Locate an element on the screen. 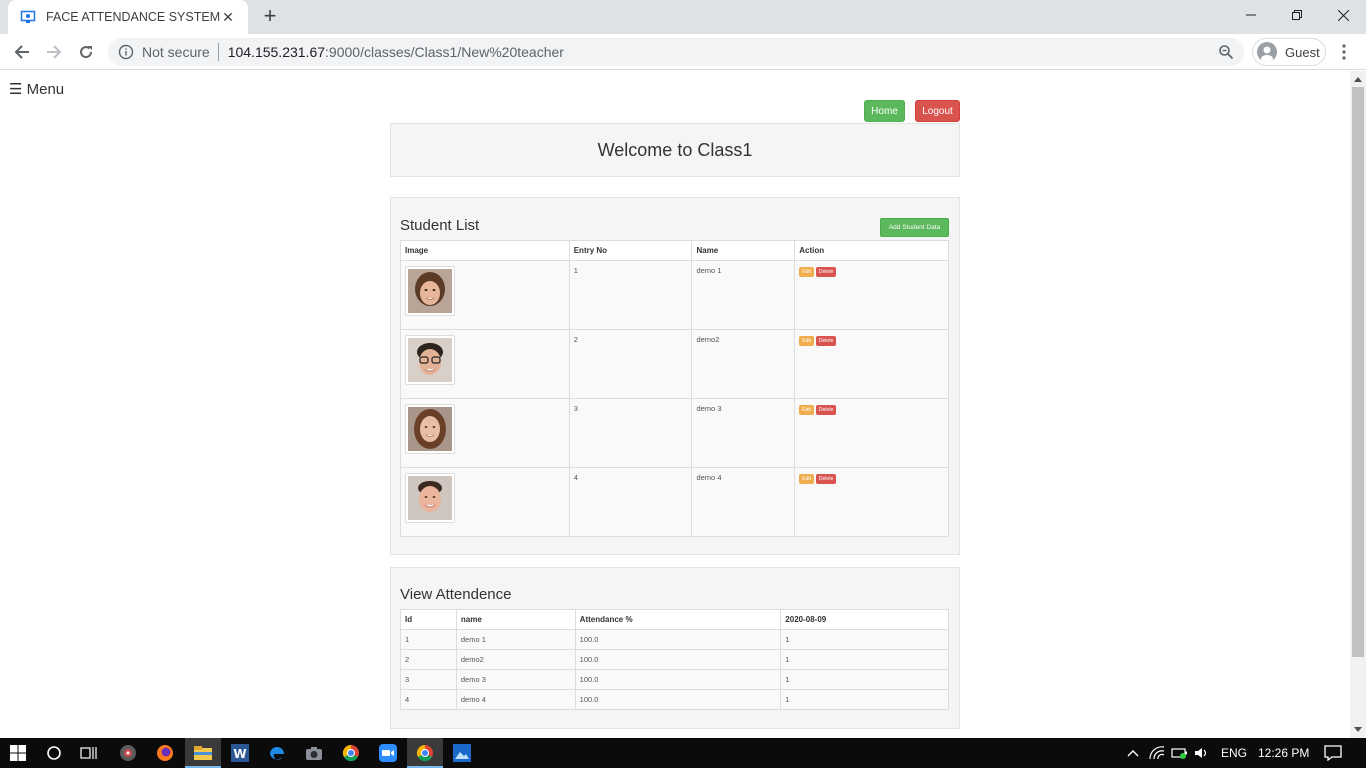 The image size is (1366, 768). more-options-icon is located at coordinates (1344, 52).